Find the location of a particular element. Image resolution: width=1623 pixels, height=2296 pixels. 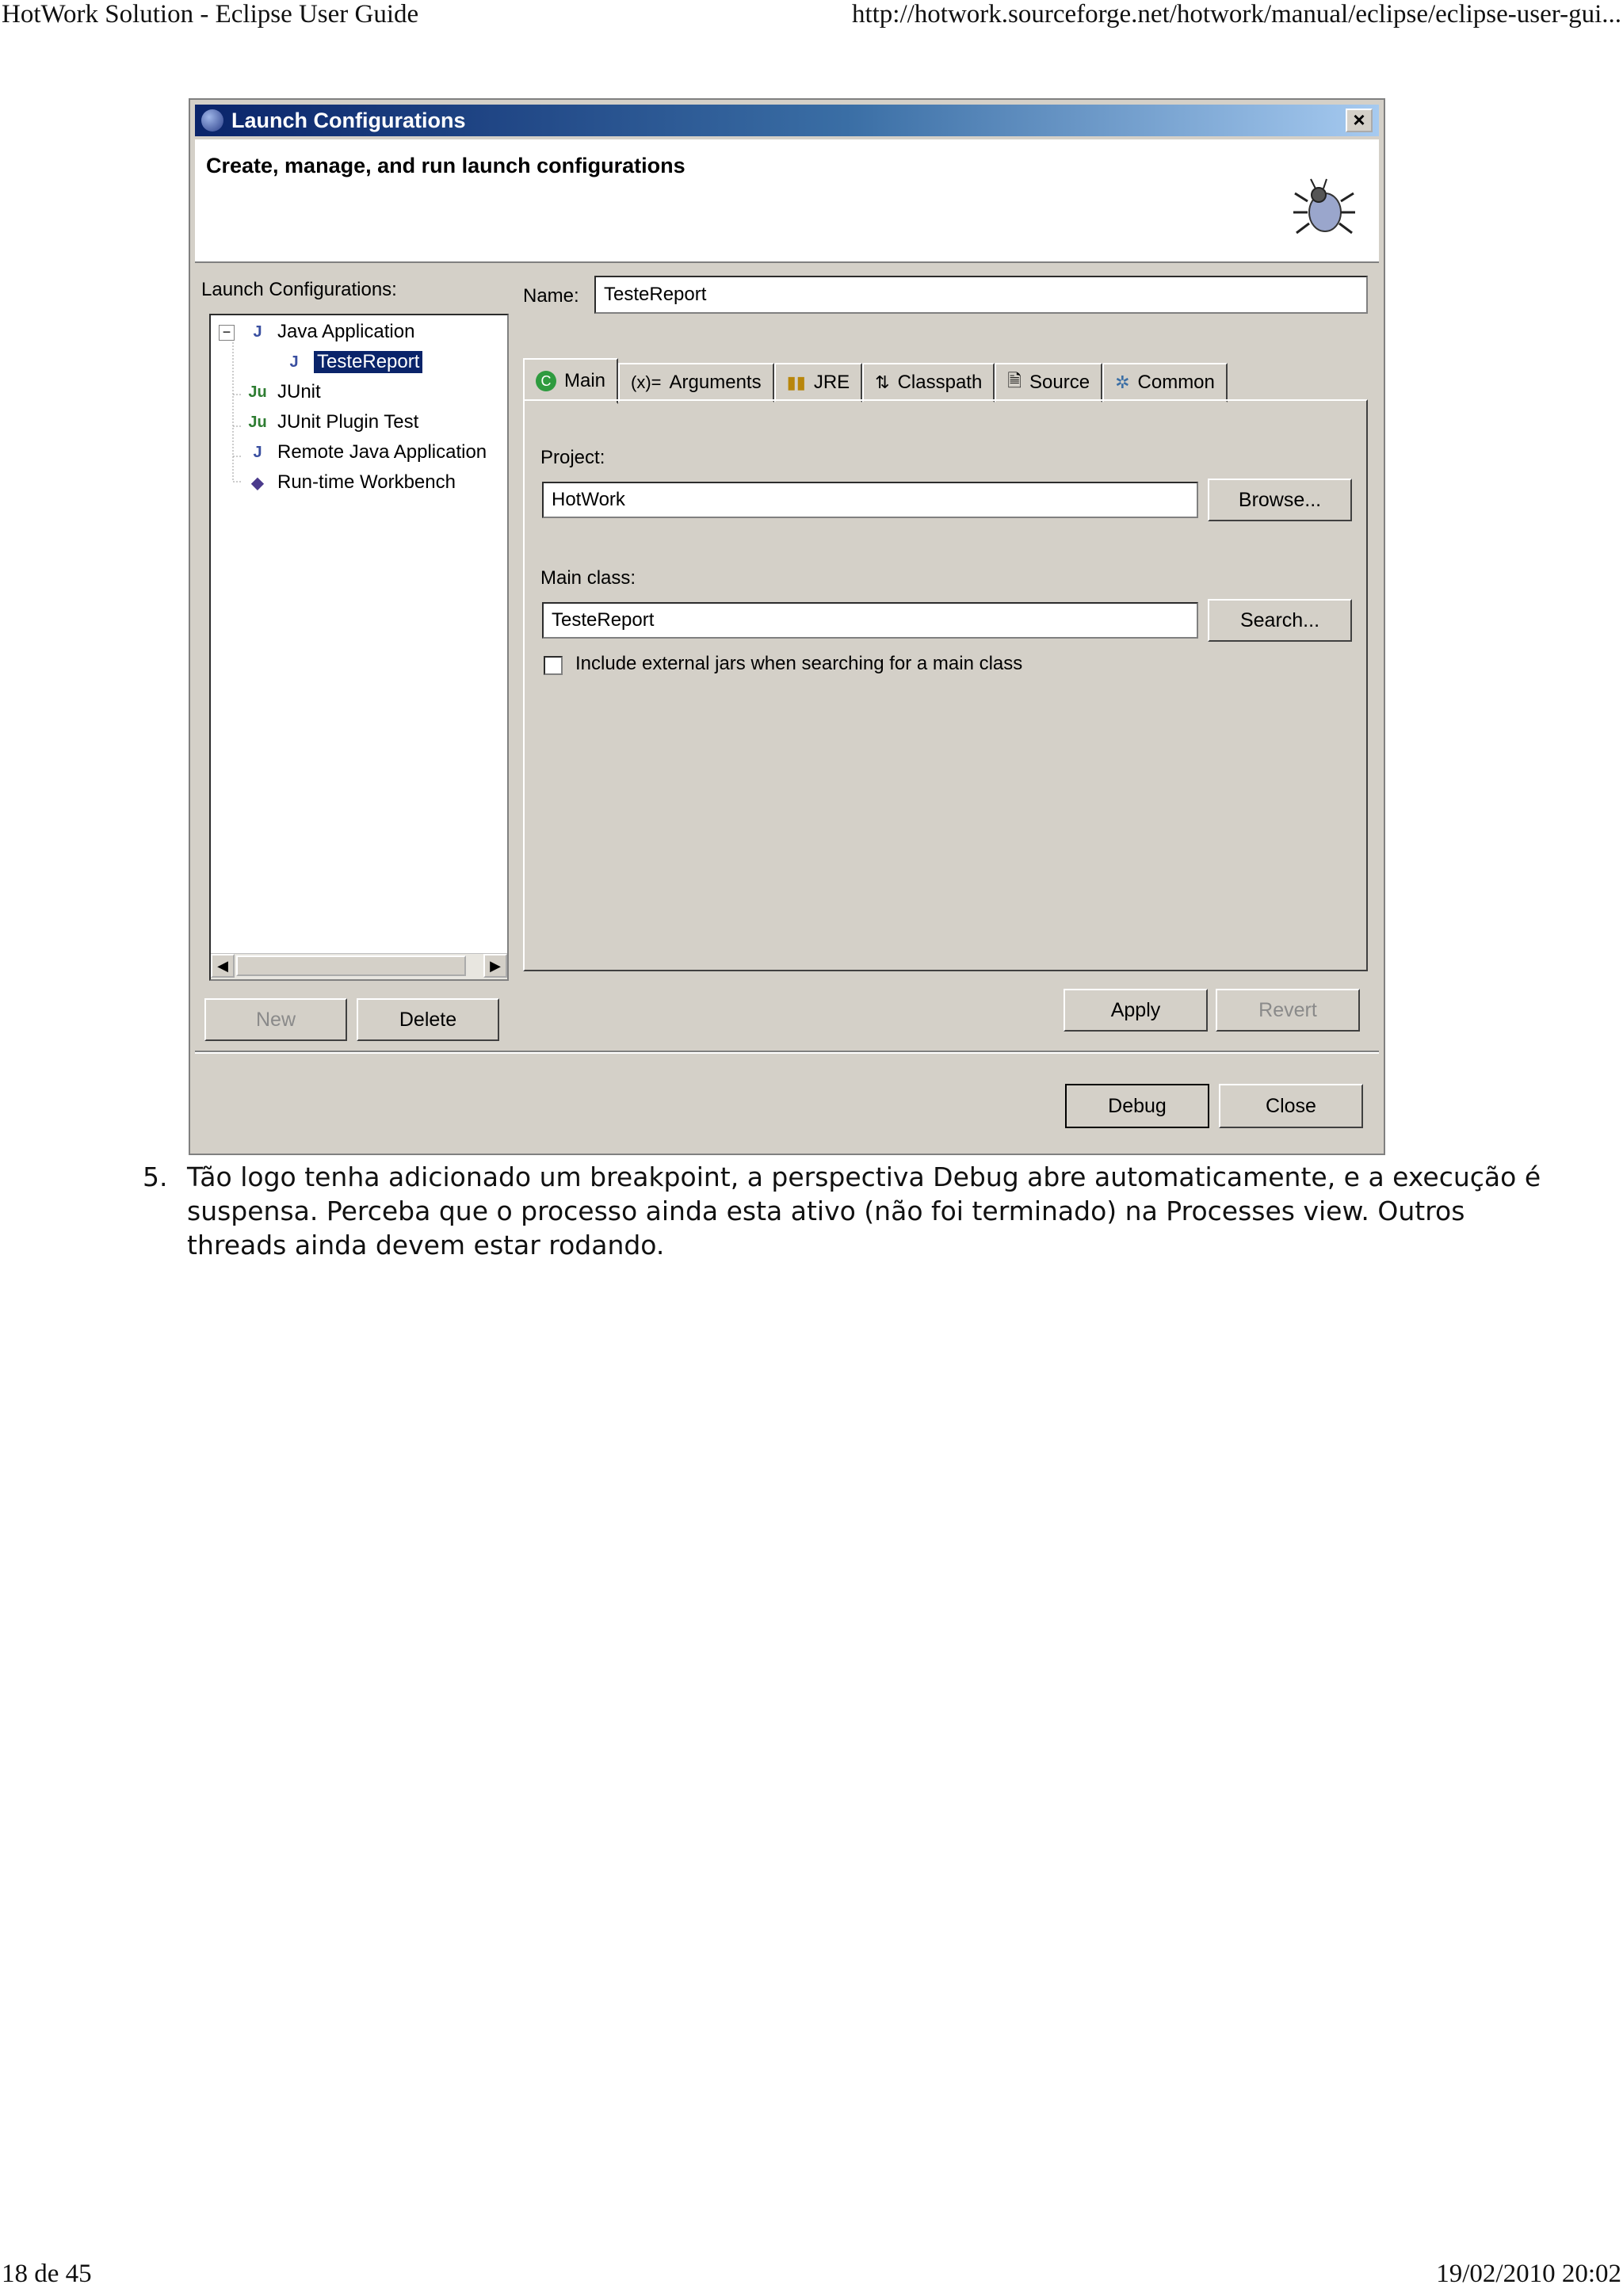

step-number: 5. is located at coordinates (155, 1176).